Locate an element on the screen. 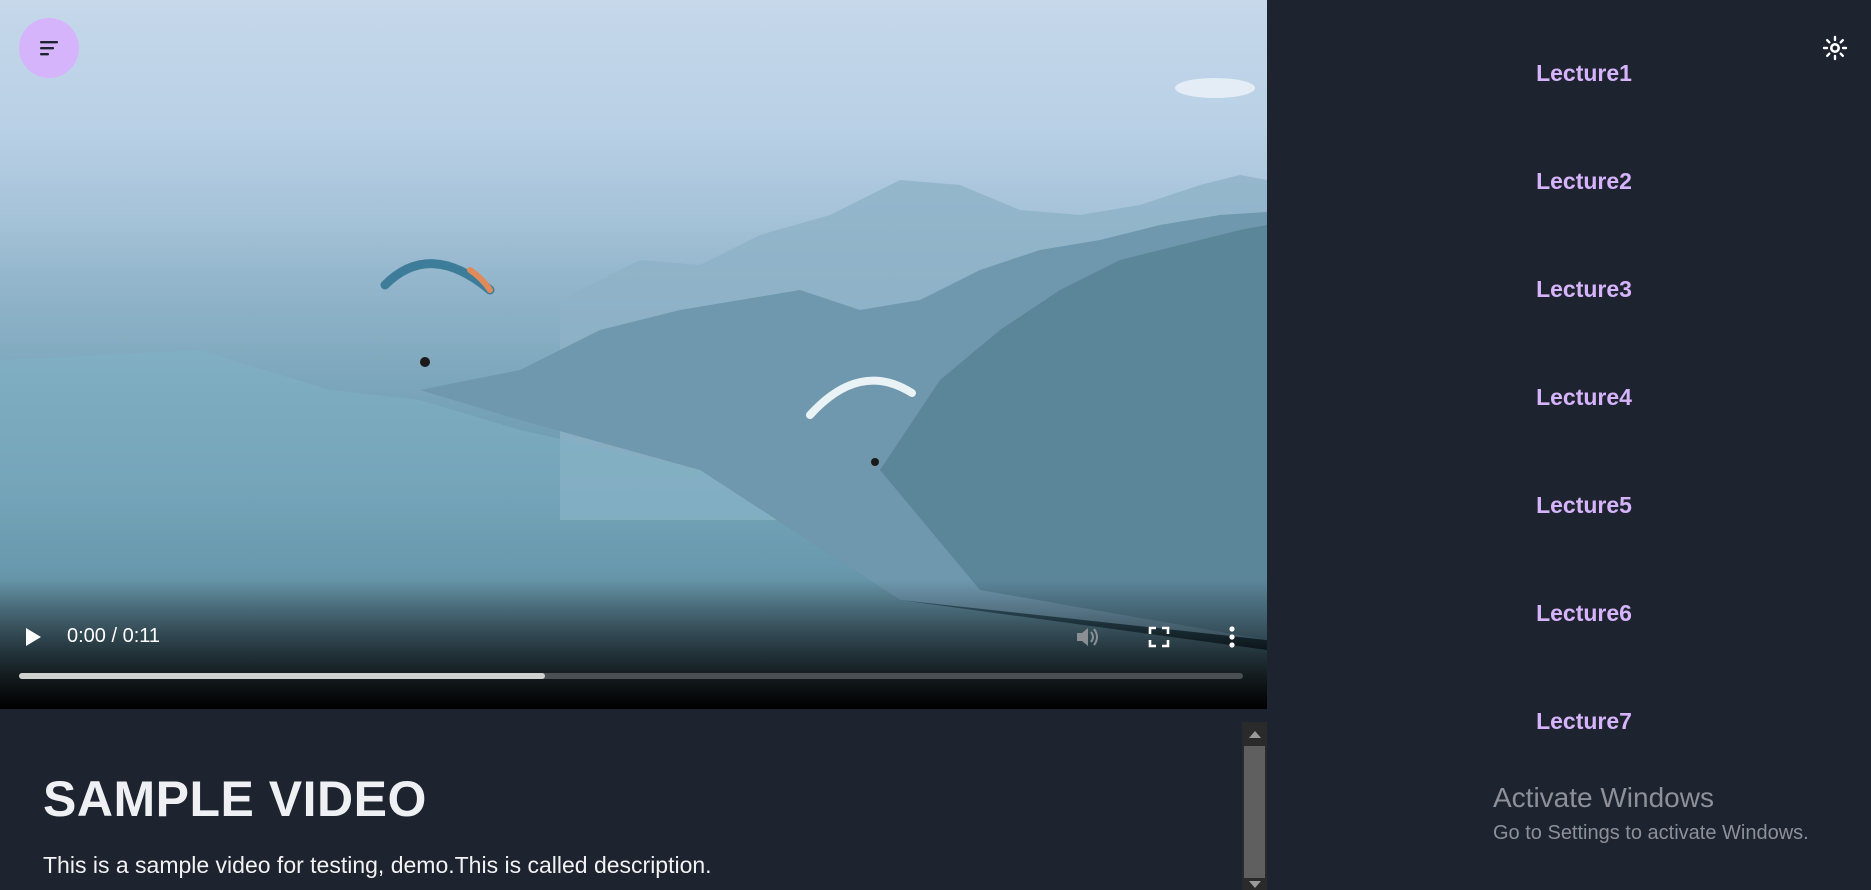 The width and height of the screenshot is (1871, 890). more-vertical-icon is located at coordinates (1232, 637).